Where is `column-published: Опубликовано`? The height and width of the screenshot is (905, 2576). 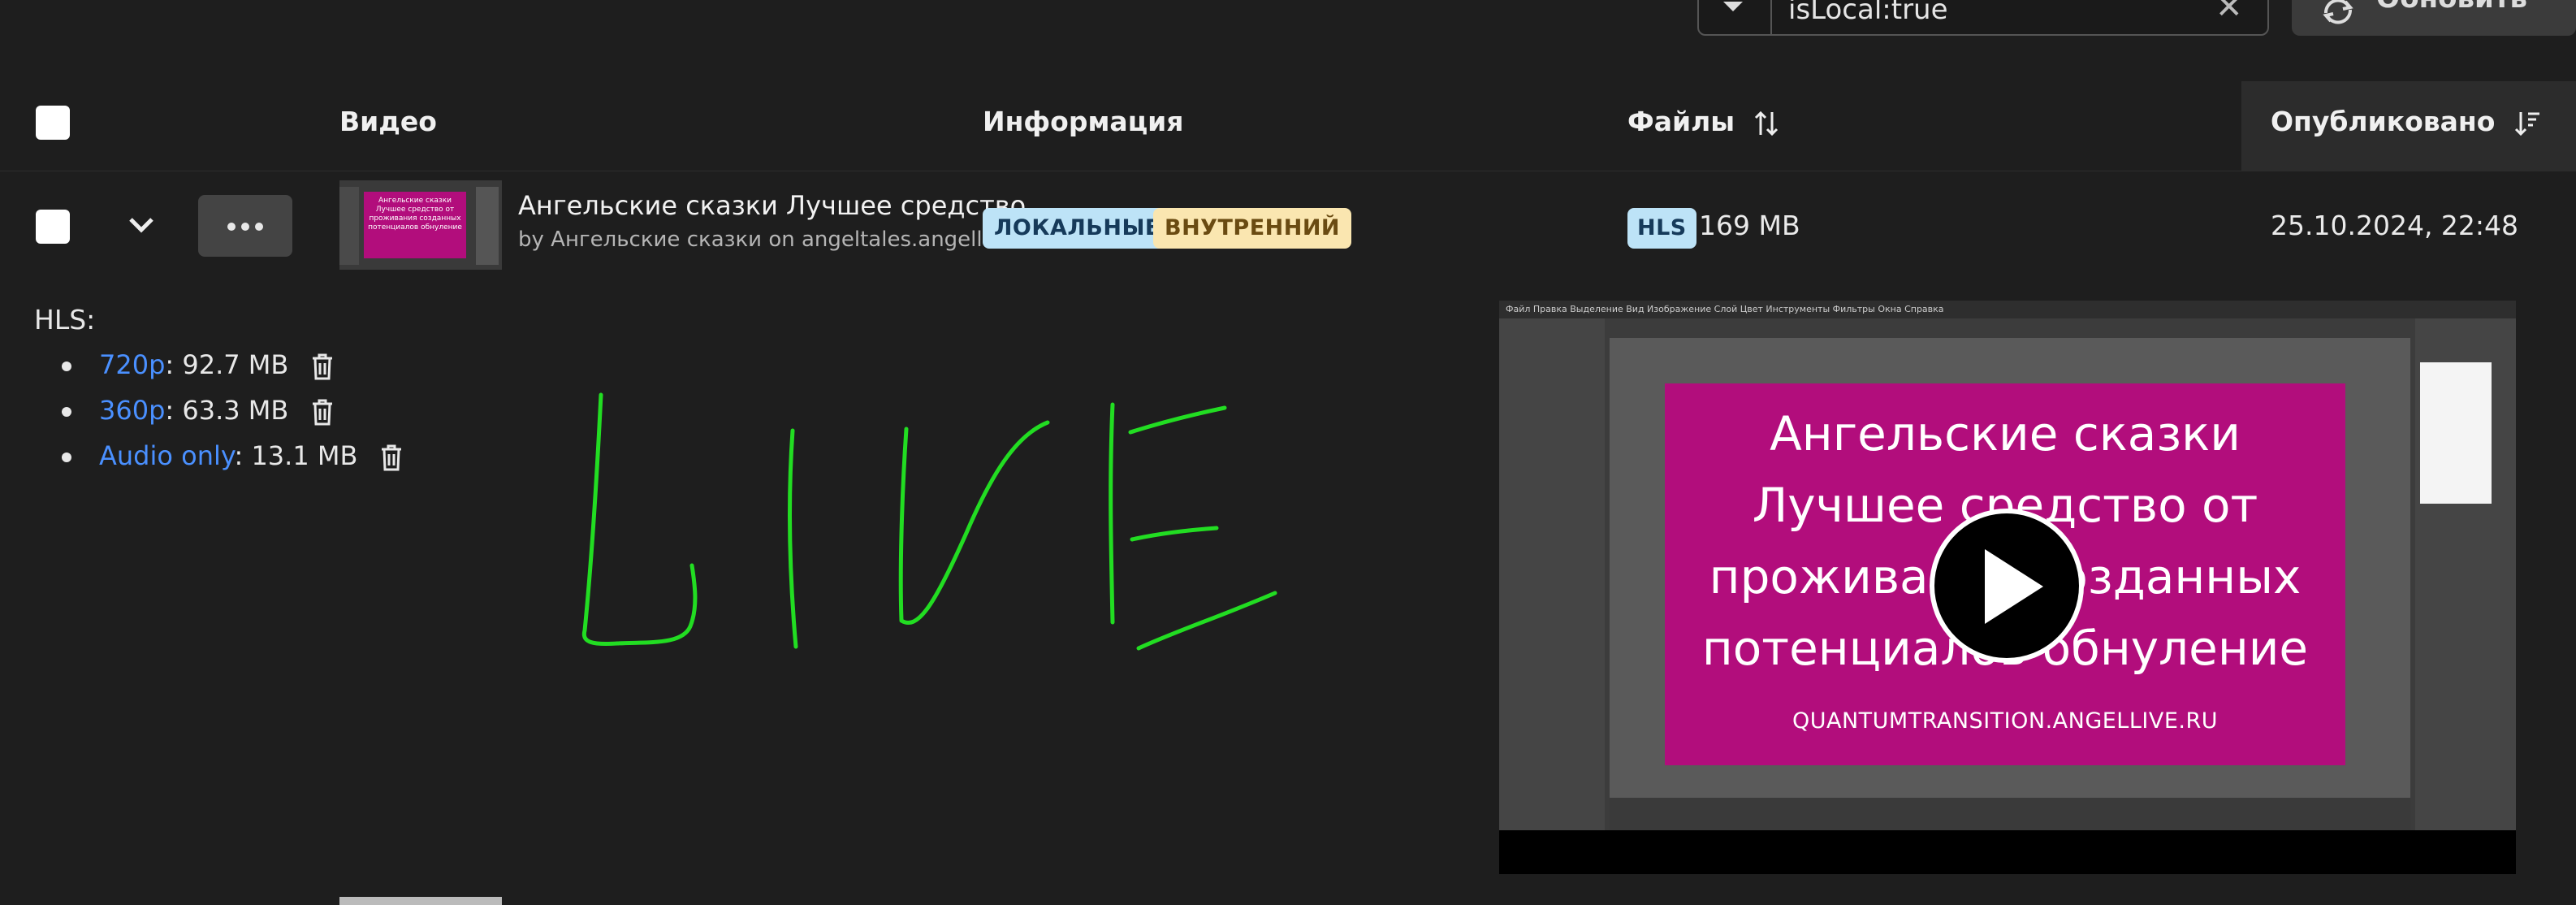 column-published: Опубликовано is located at coordinates (2407, 122).